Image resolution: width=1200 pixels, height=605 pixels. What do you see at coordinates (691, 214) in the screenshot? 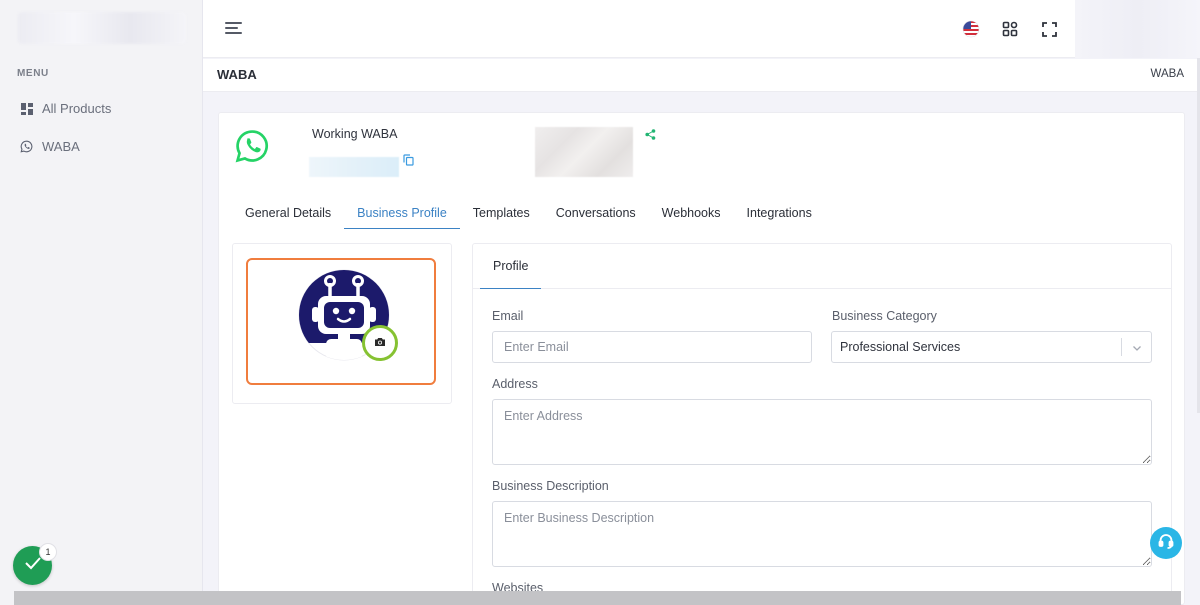
I see `tab-webhooks: Webhooks` at bounding box center [691, 214].